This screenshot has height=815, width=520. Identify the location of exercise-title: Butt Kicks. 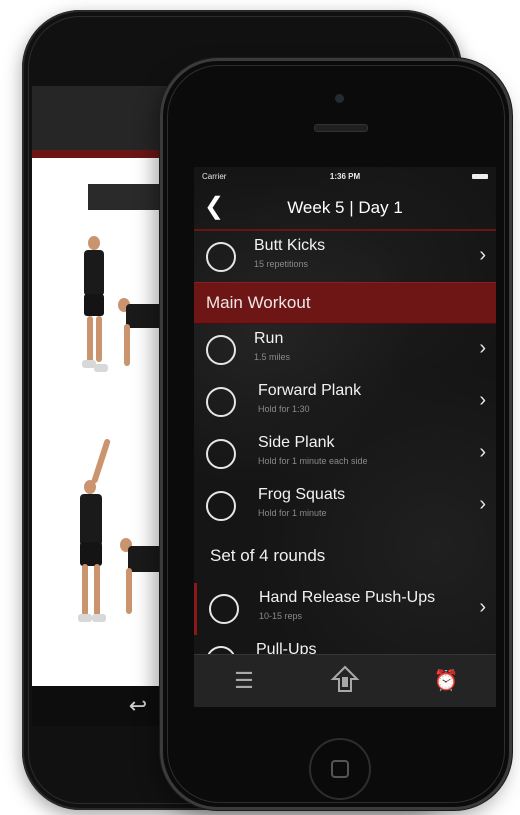
(290, 245).